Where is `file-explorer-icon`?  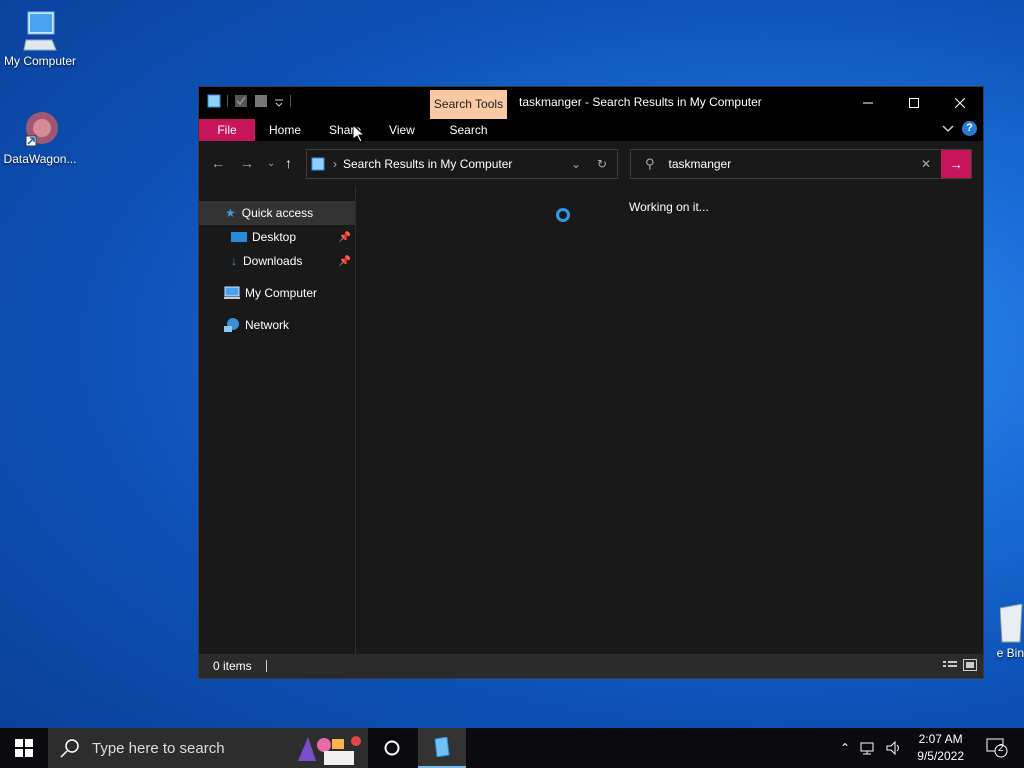 file-explorer-icon is located at coordinates (442, 747).